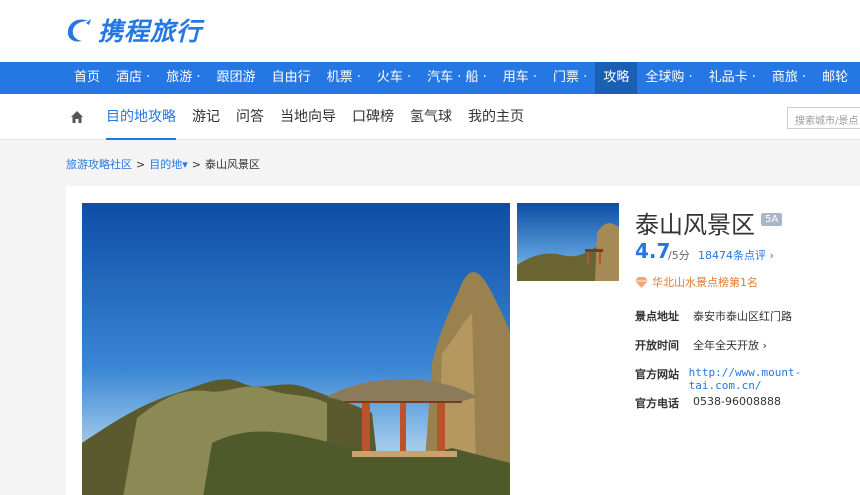 This screenshot has width=860, height=495. Describe the element at coordinates (737, 401) in the screenshot. I see `info-value: 0538-96008888` at that location.